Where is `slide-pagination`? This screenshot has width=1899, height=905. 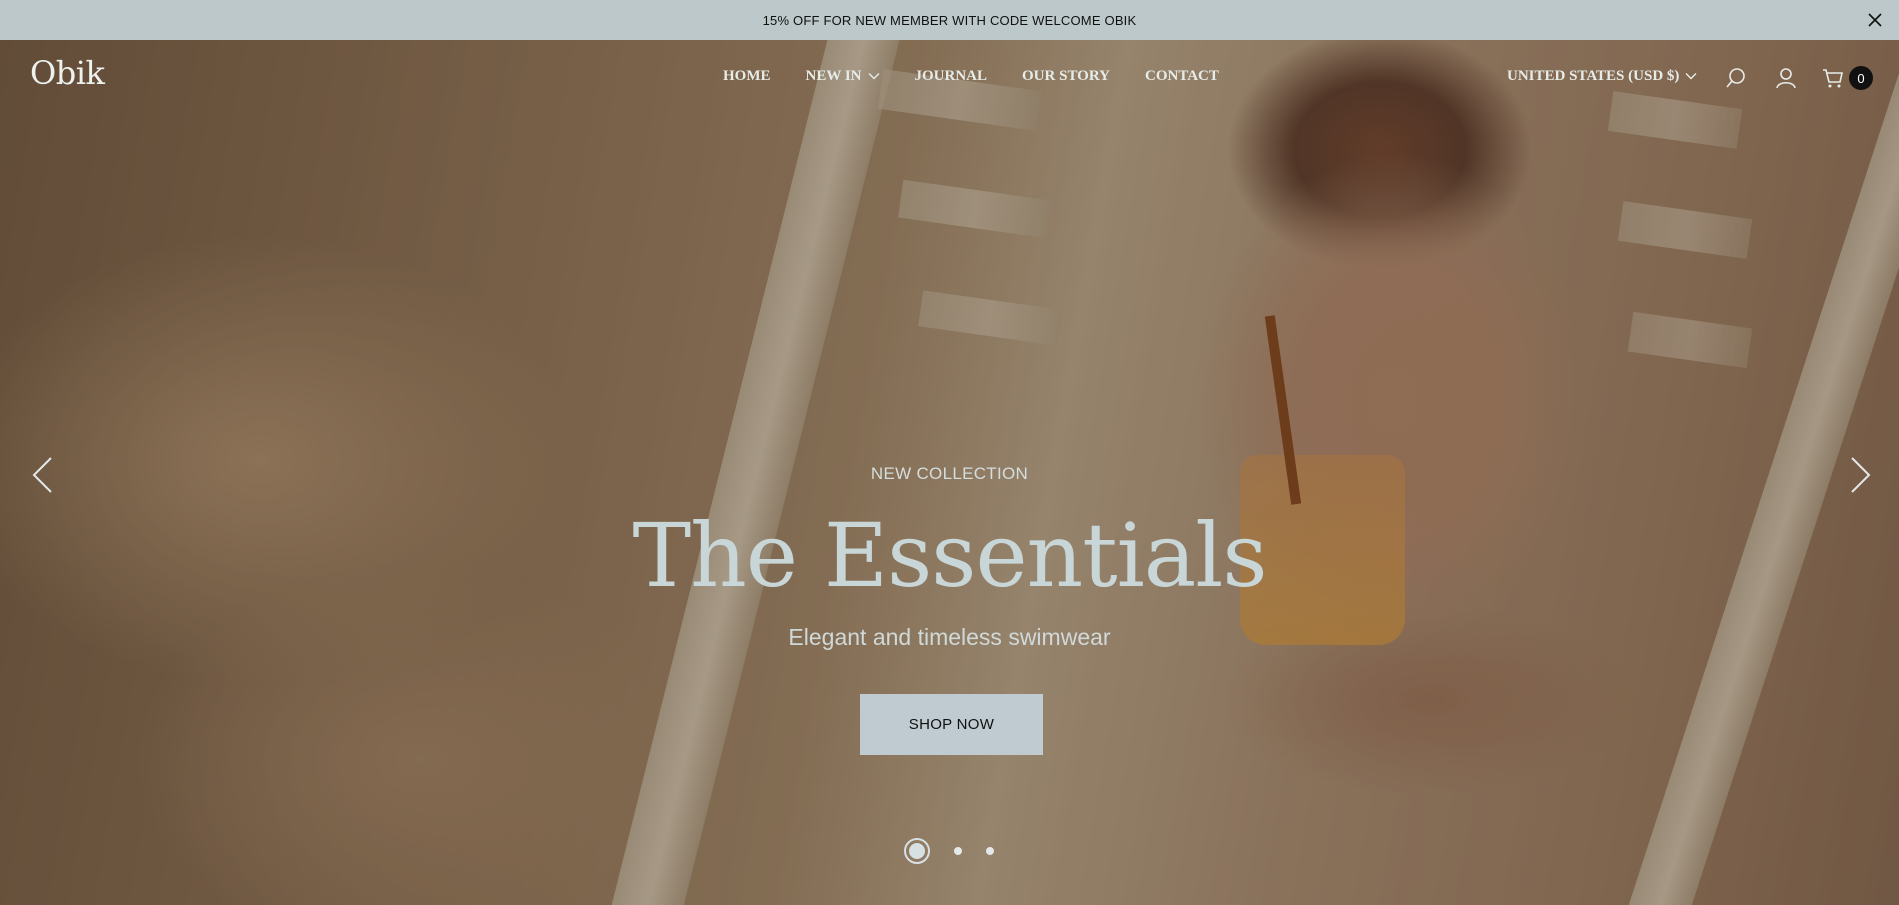 slide-pagination is located at coordinates (949, 851).